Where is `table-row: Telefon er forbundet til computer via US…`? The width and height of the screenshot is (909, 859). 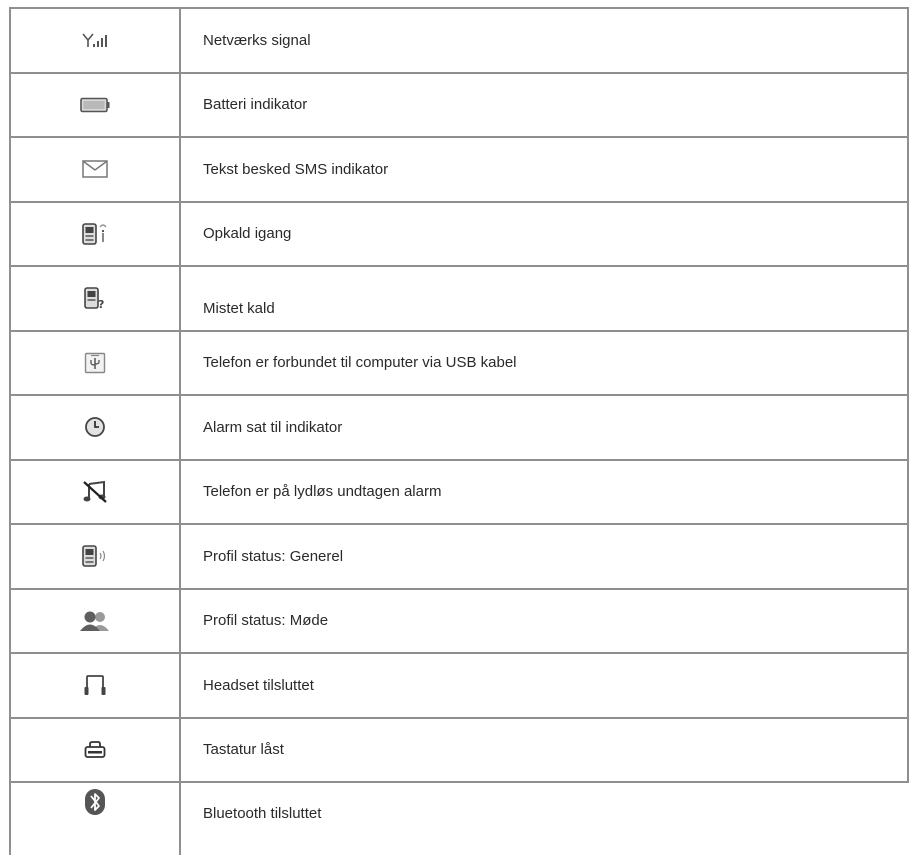
table-row: Telefon er forbundet til computer via US… is located at coordinates (459, 364).